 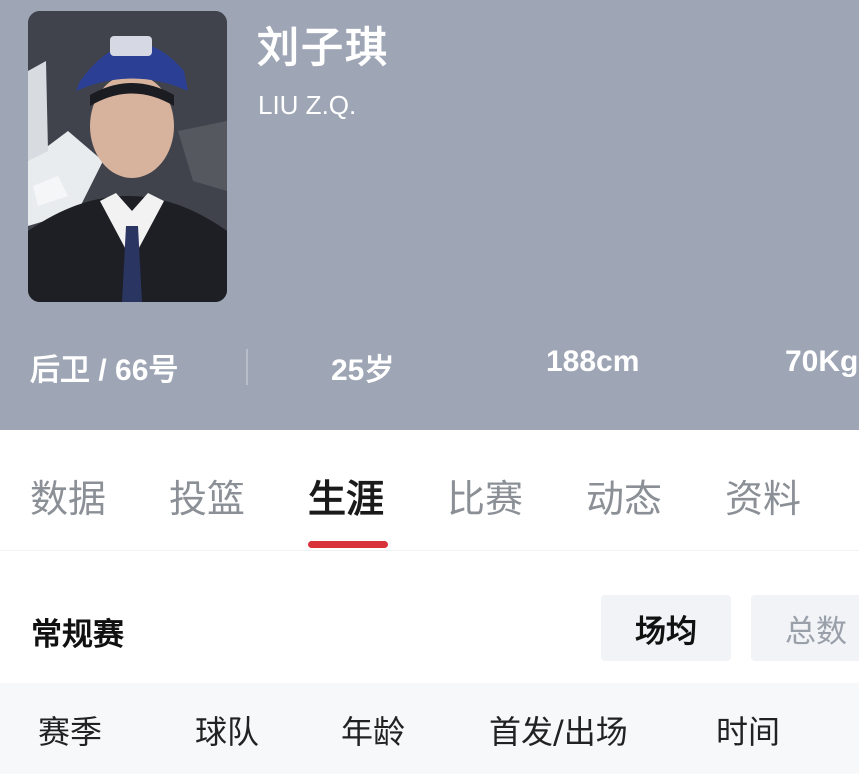 I want to click on column-header-season: 赛季, so click(x=70, y=730).